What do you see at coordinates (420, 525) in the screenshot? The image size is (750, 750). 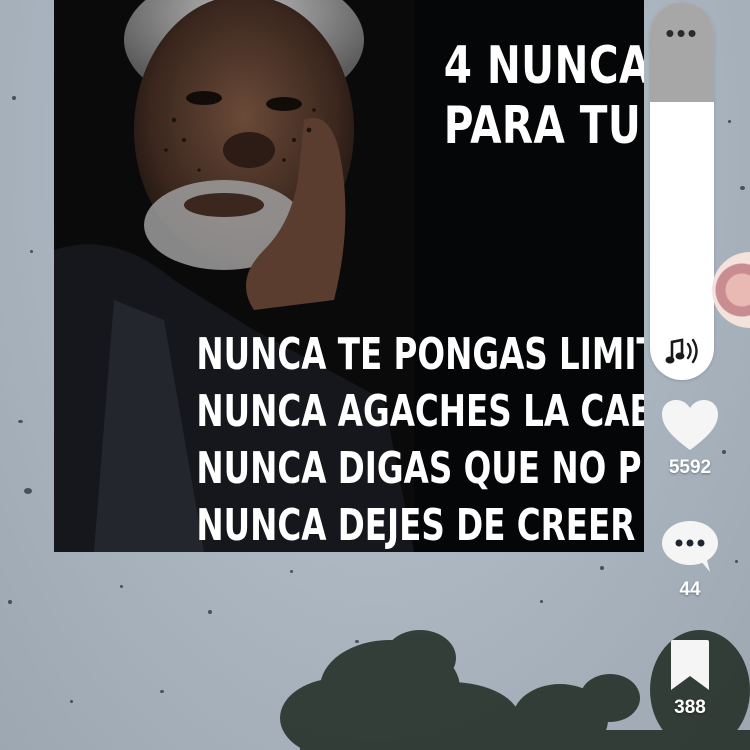 I see `post-body-line: NUNCA DEJES DE CREER EN TI` at bounding box center [420, 525].